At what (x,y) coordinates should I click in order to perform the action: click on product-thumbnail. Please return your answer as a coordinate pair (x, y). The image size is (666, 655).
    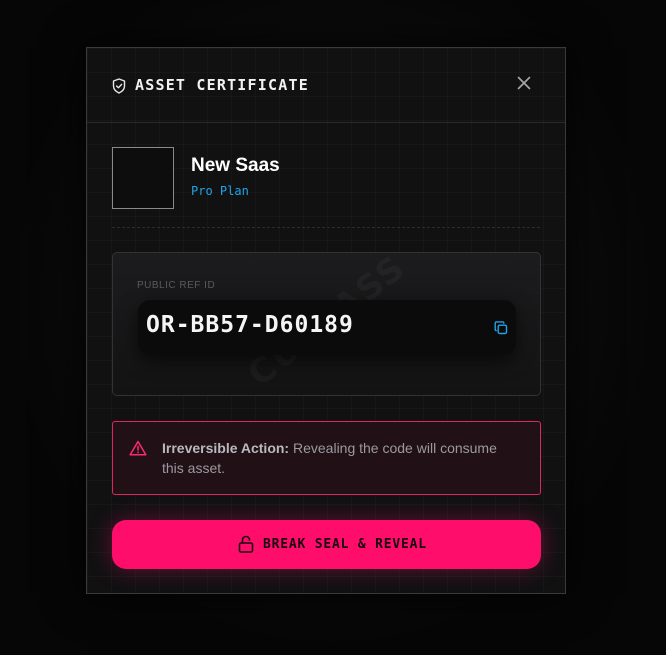
    Looking at the image, I should click on (143, 178).